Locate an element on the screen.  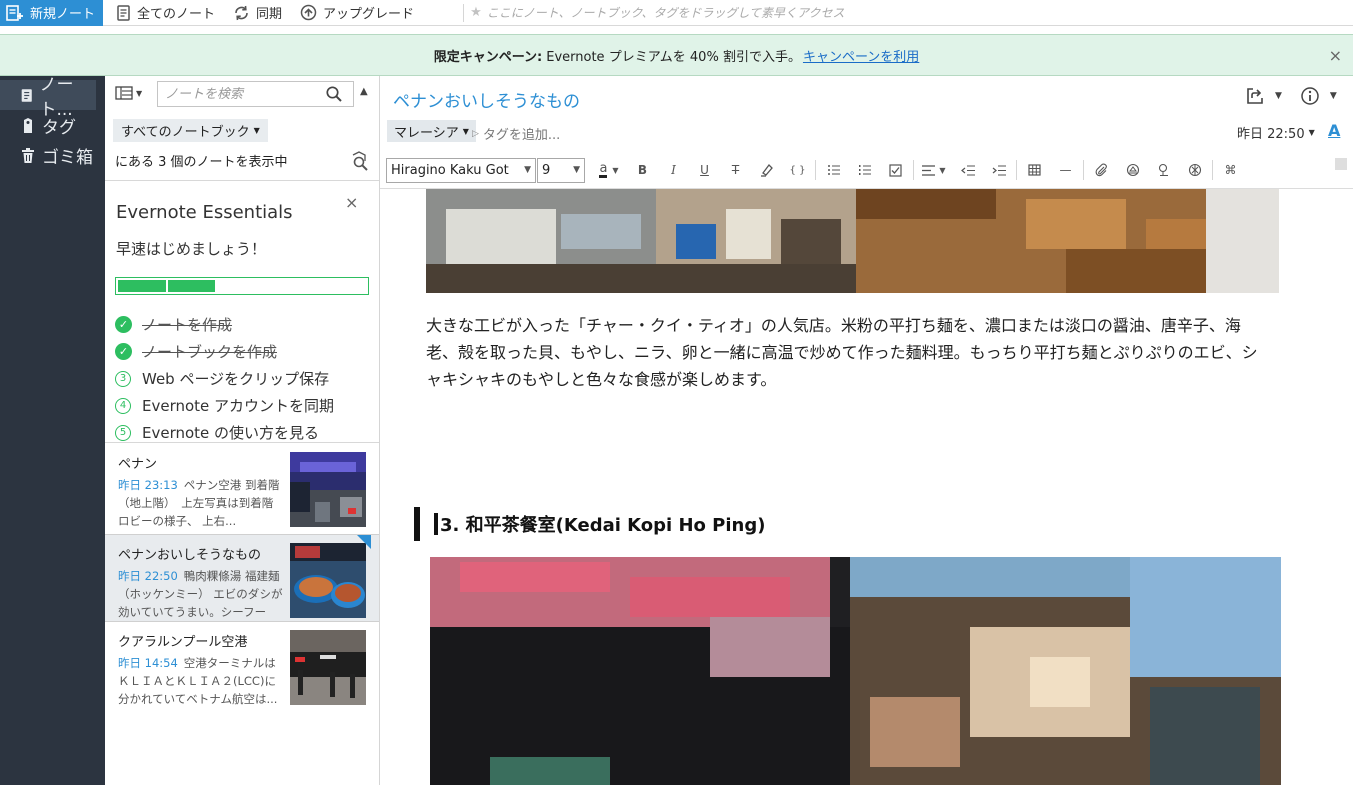
font-family-select: Hiragino Kaku Got ▼ is located at coordinates (461, 170).